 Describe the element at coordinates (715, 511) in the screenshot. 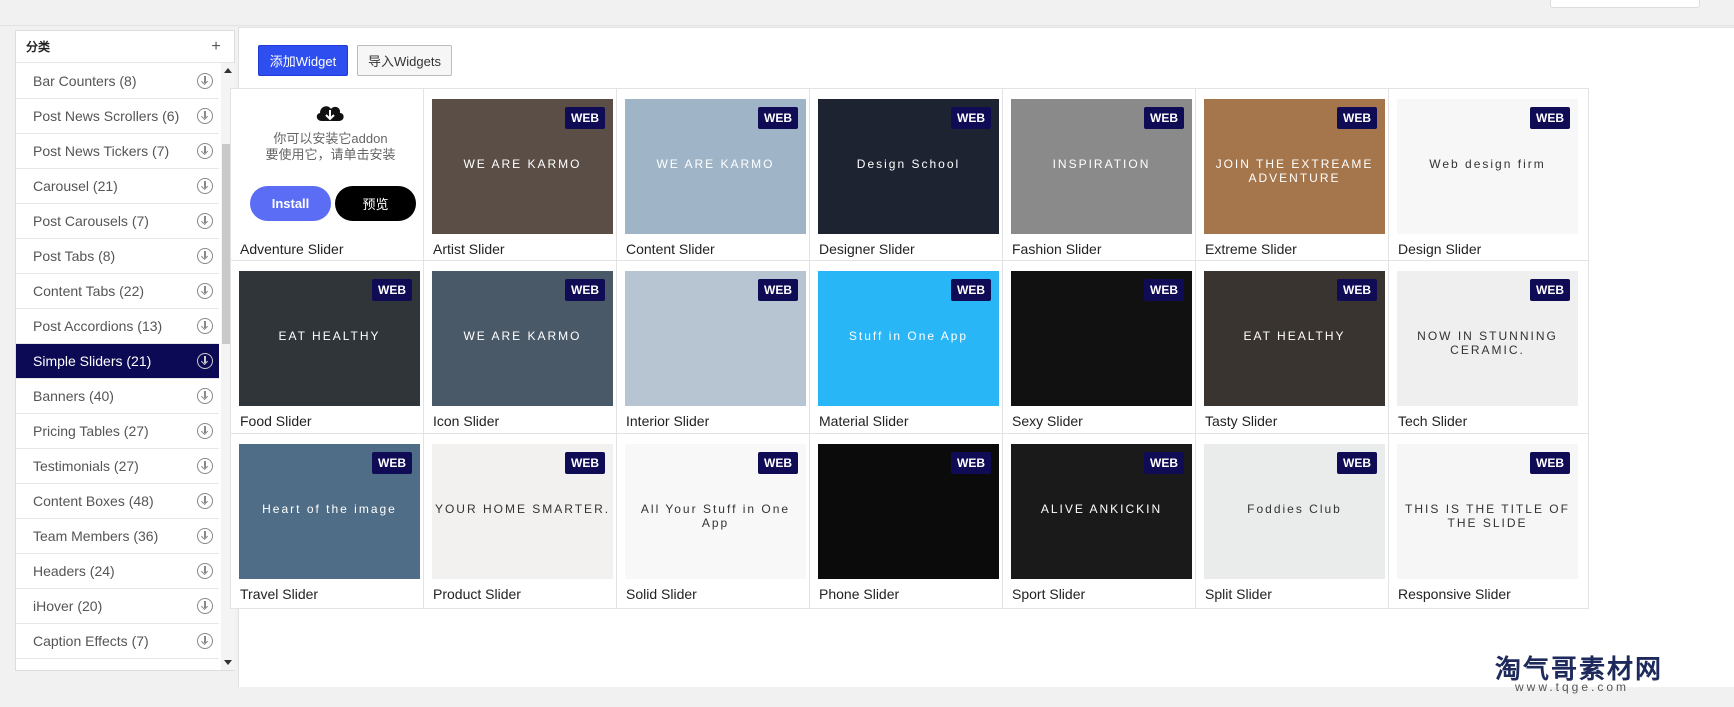

I see `widget-thumbnail: All Your Stuff in One App WEB` at that location.